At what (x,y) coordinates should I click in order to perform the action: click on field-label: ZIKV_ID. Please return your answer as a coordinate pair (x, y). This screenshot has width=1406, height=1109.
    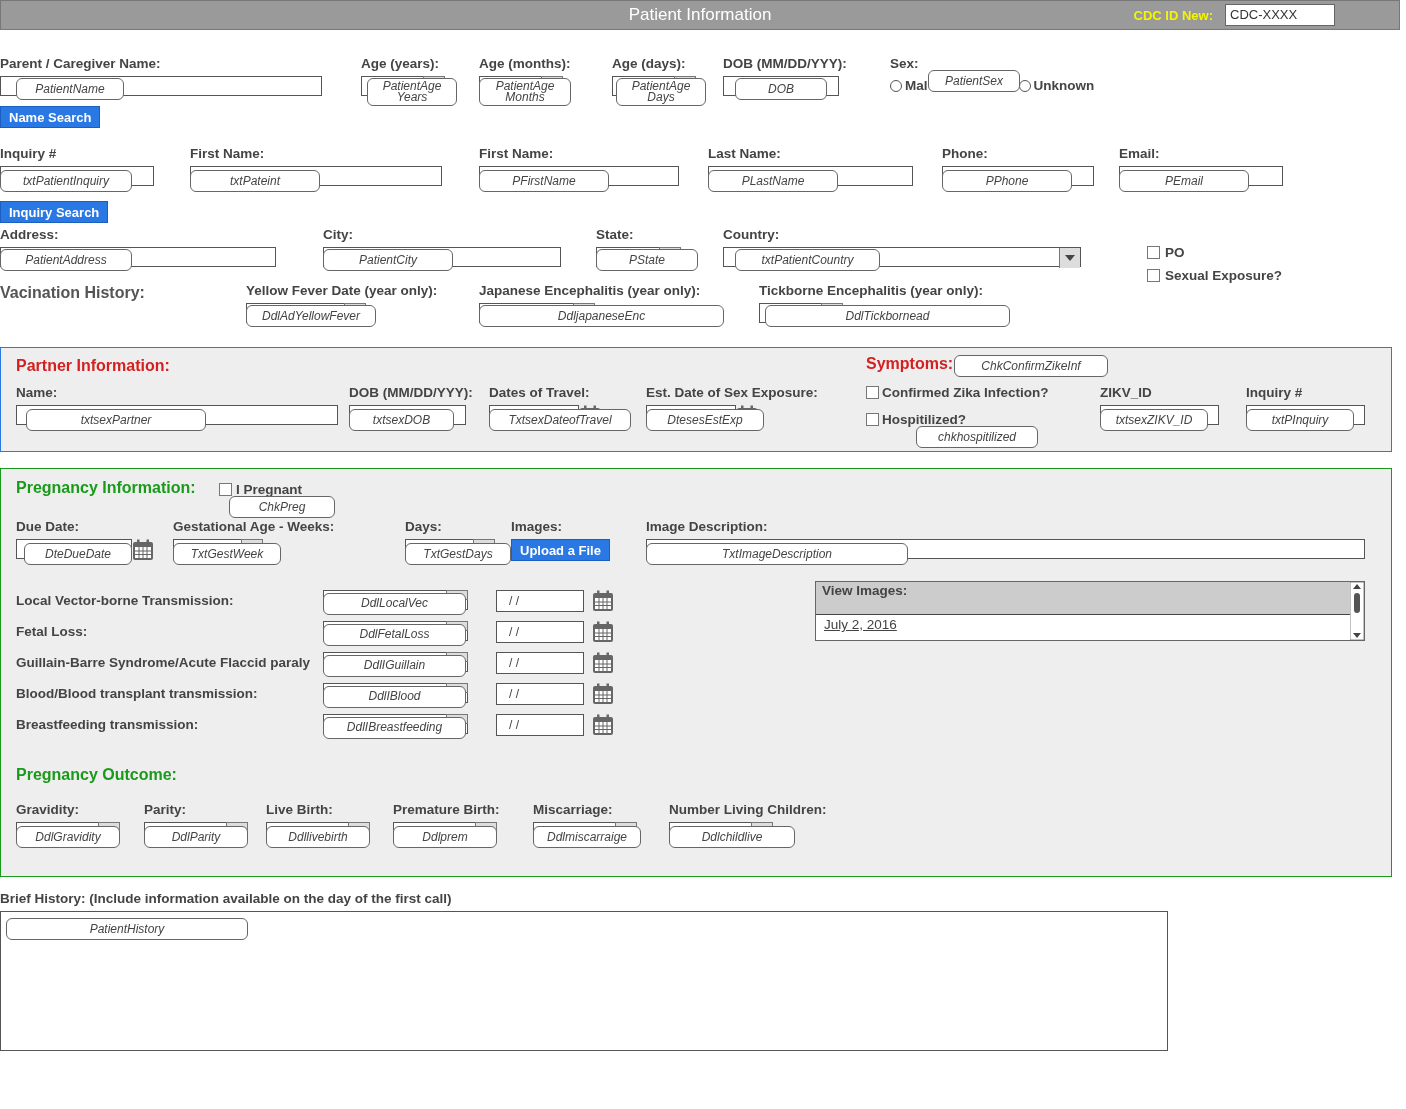
    Looking at the image, I should click on (1126, 393).